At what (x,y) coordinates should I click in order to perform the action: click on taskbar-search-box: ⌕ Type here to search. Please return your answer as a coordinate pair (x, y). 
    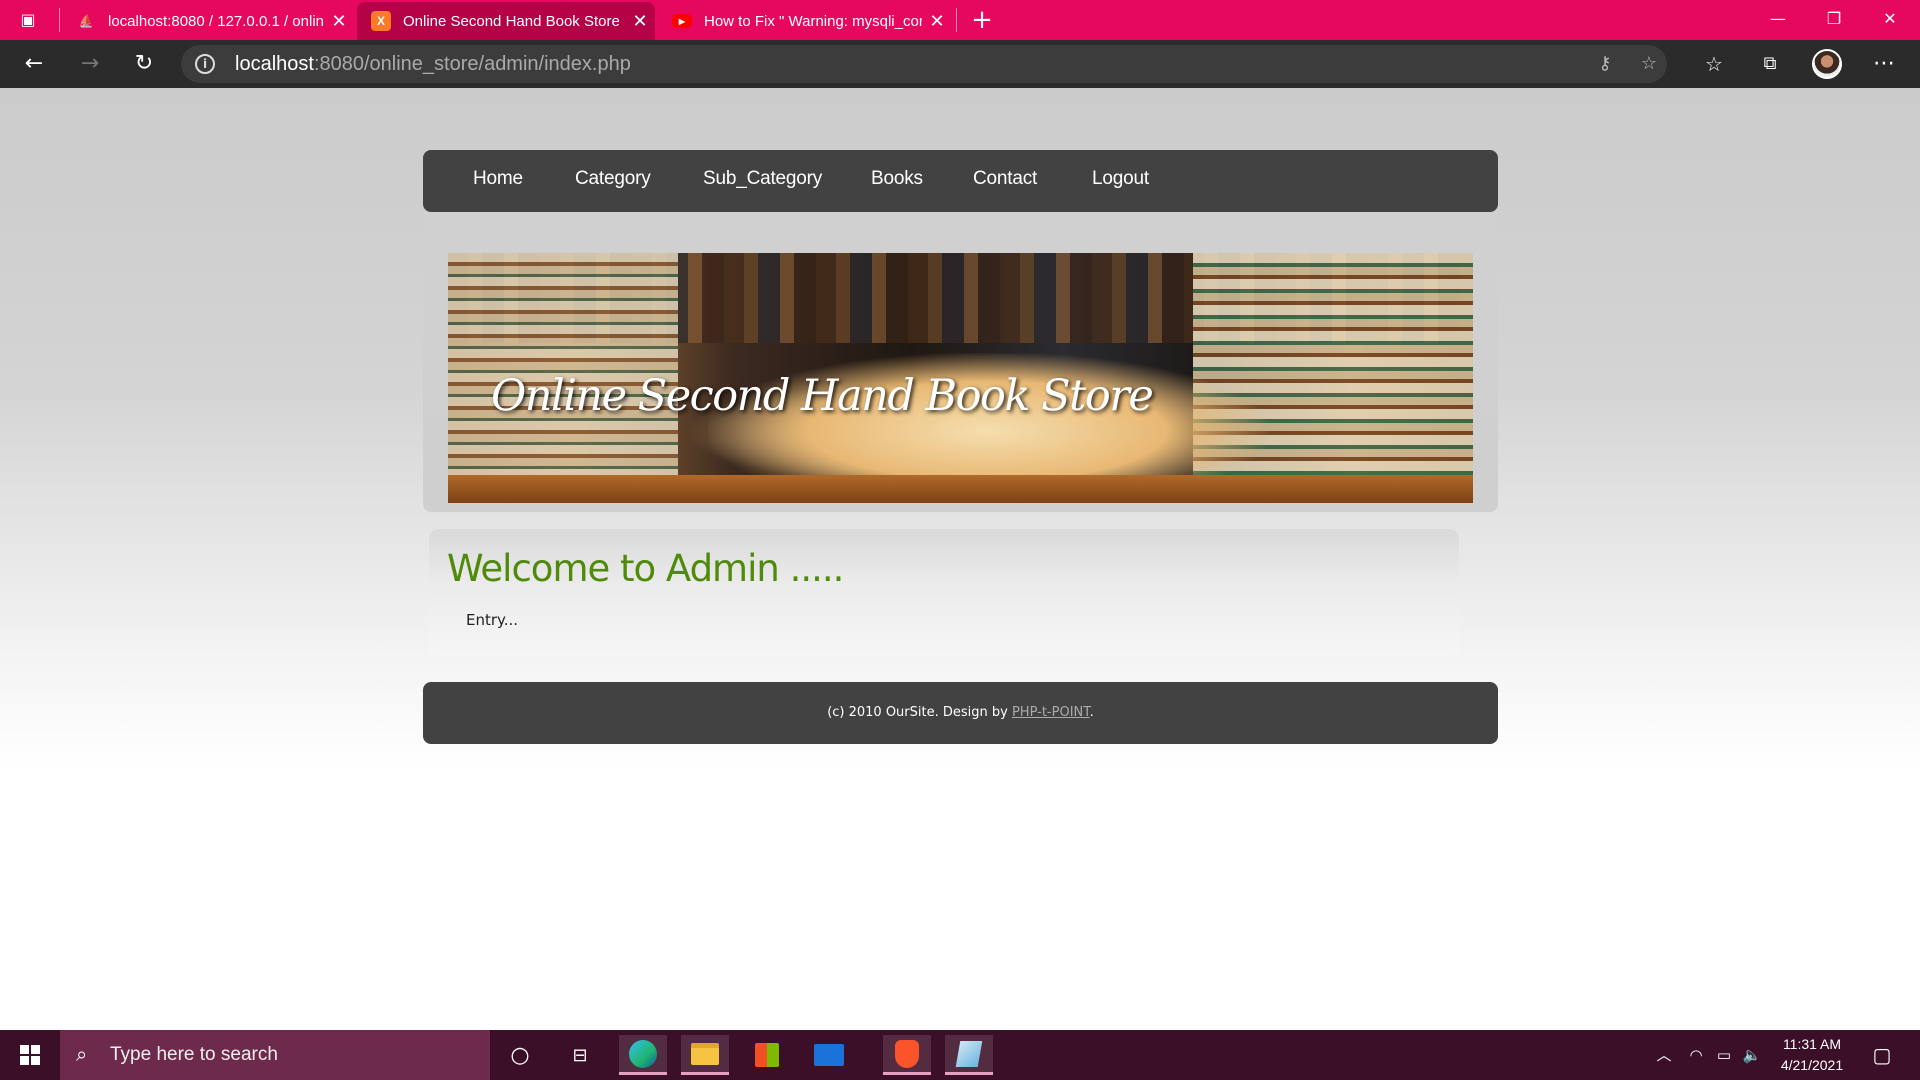
    Looking at the image, I should click on (275, 1055).